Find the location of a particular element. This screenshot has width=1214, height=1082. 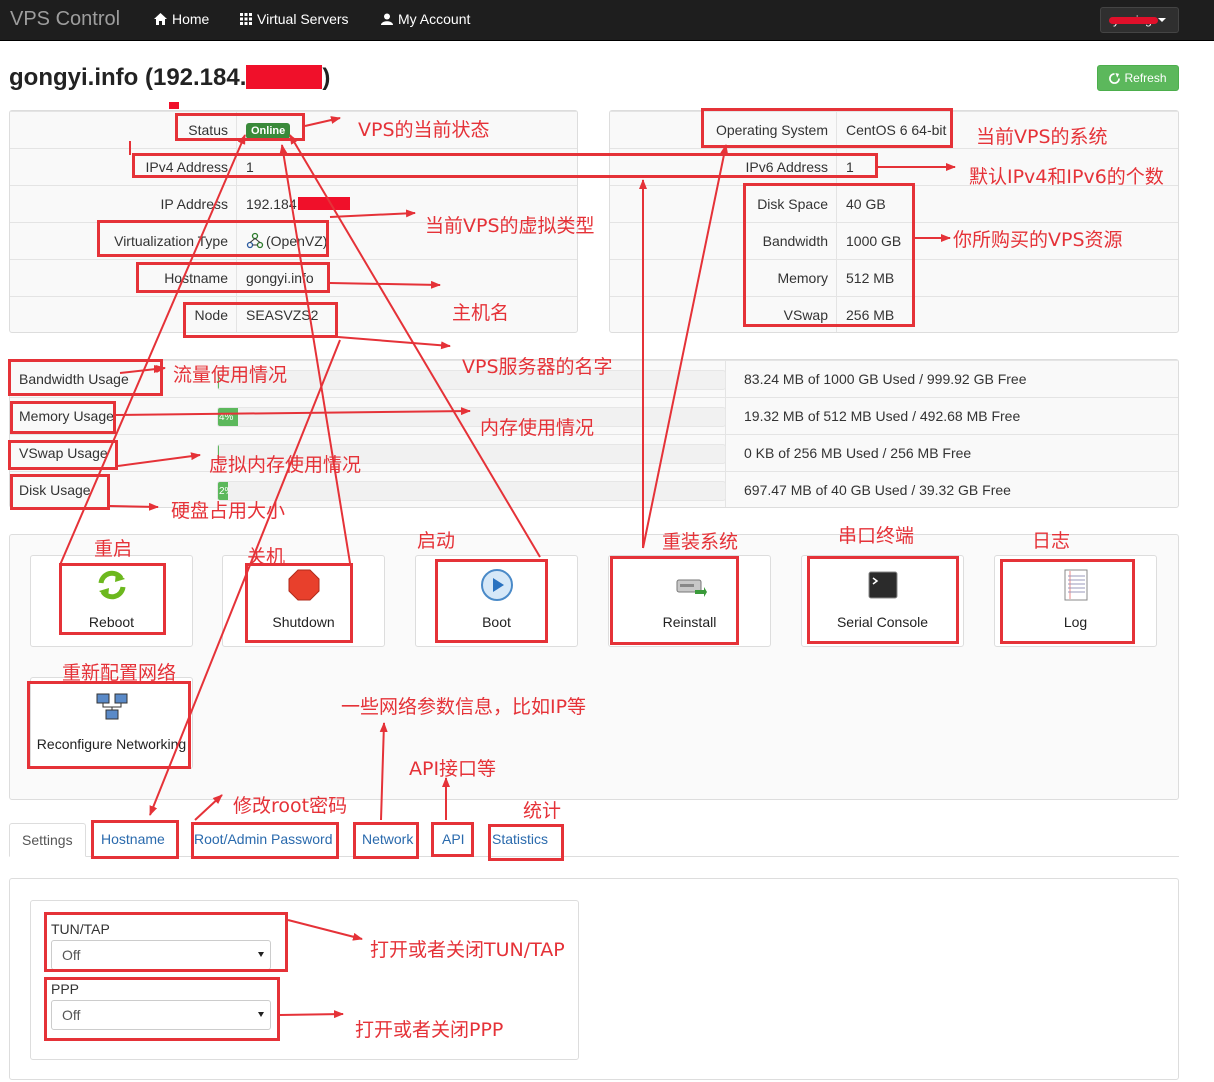

nav-home: Home is located at coordinates (181, 19).